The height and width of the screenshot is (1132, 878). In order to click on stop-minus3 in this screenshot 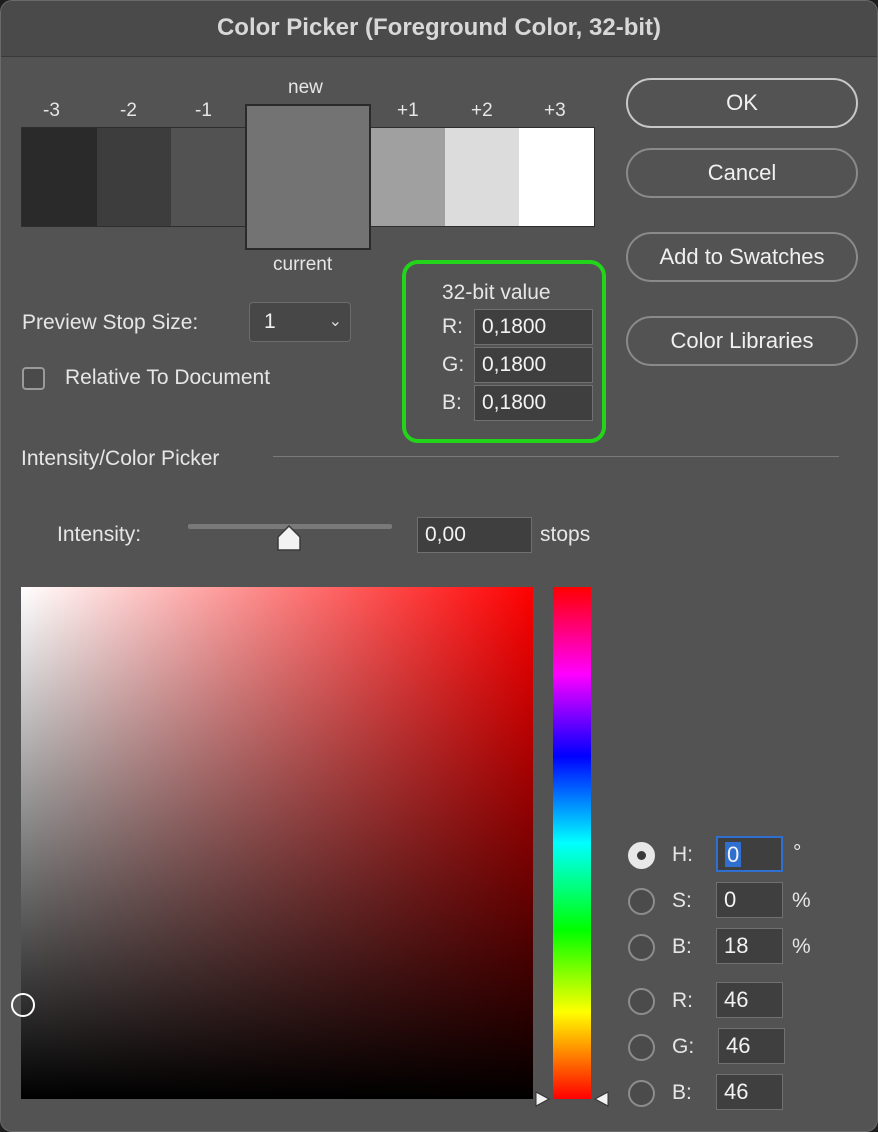, I will do `click(59, 177)`.